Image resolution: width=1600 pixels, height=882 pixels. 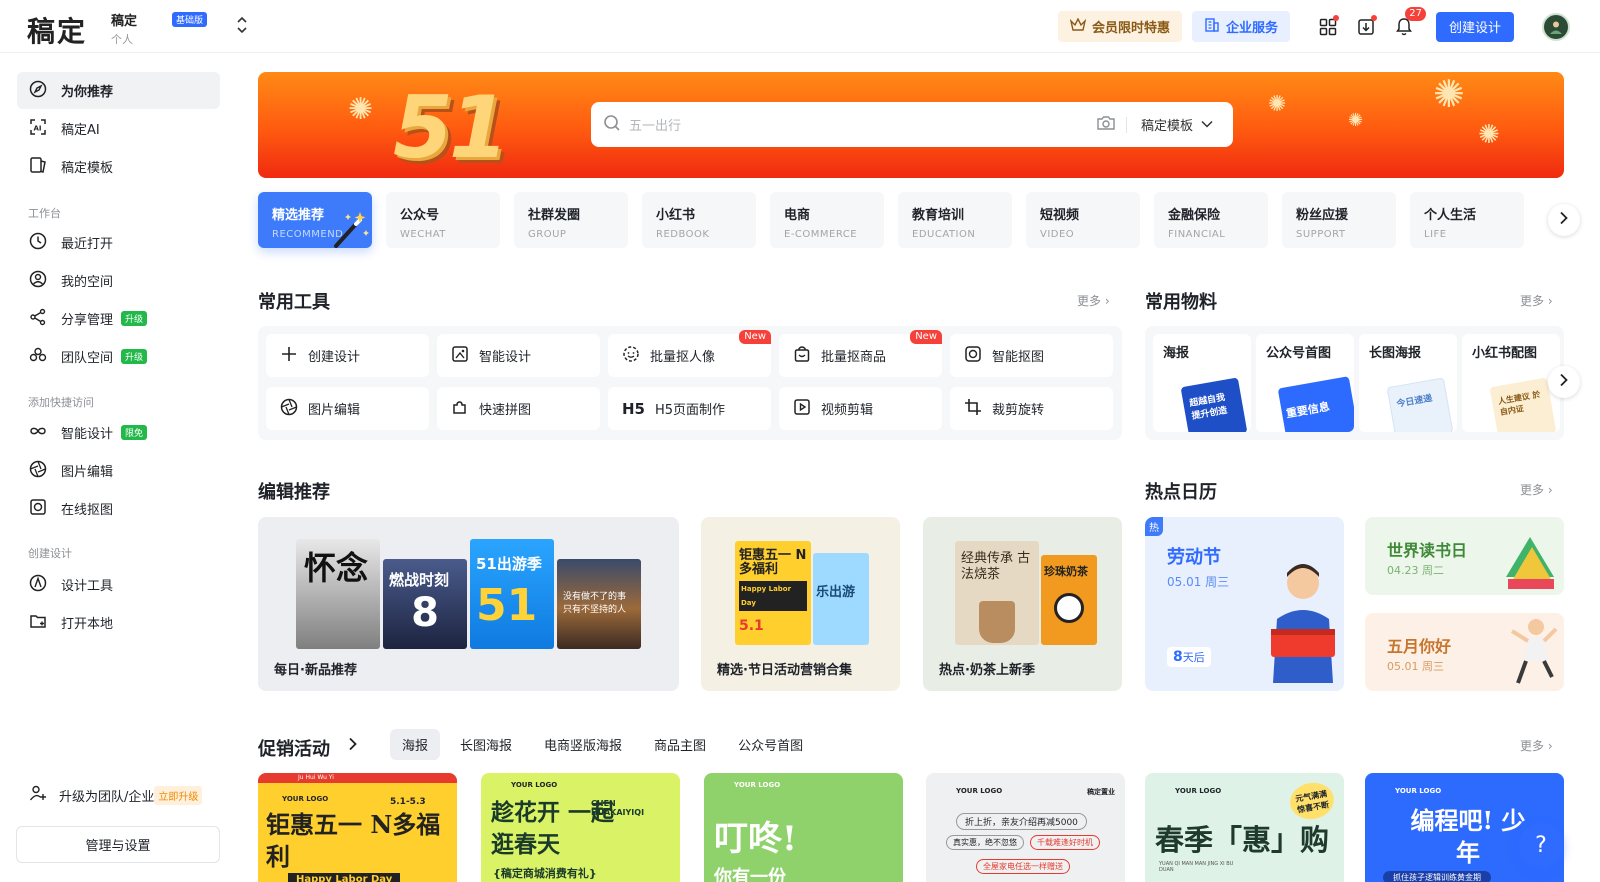 What do you see at coordinates (1093, 300) in the screenshot?
I see `tools-more-link: 更多 ›` at bounding box center [1093, 300].